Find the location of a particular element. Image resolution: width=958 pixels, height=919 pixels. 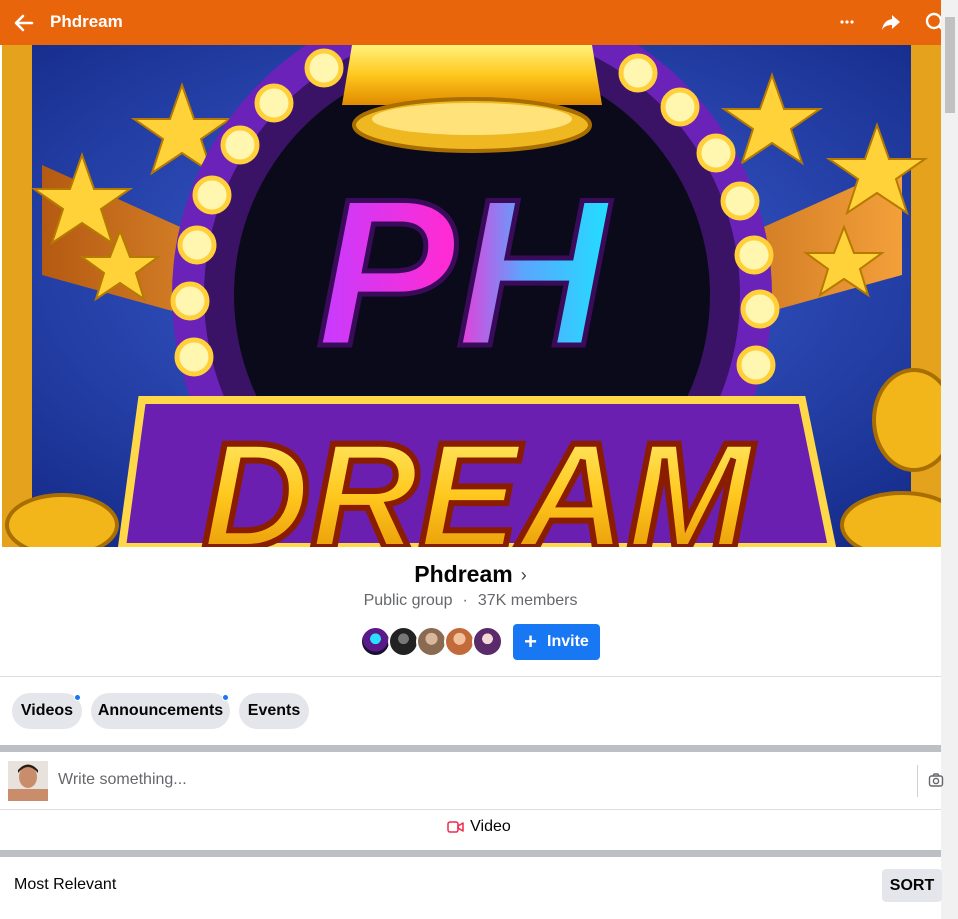

camera-icon is located at coordinates (936, 780).